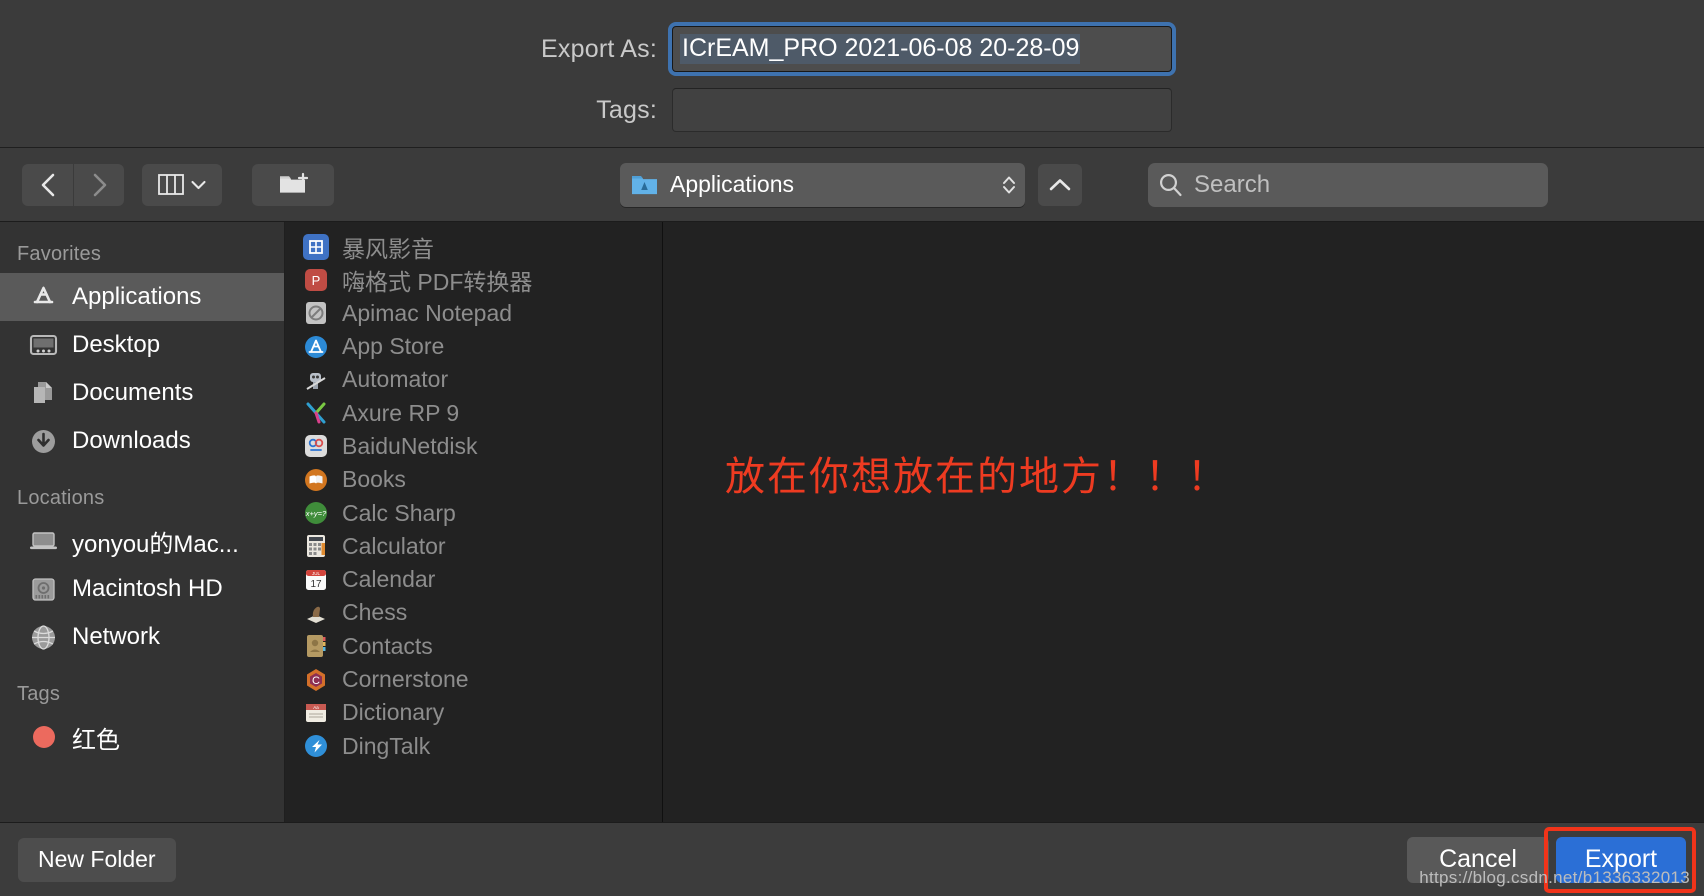 Image resolution: width=1704 pixels, height=896 pixels. Describe the element at coordinates (316, 347) in the screenshot. I see `app-store-icon` at that location.